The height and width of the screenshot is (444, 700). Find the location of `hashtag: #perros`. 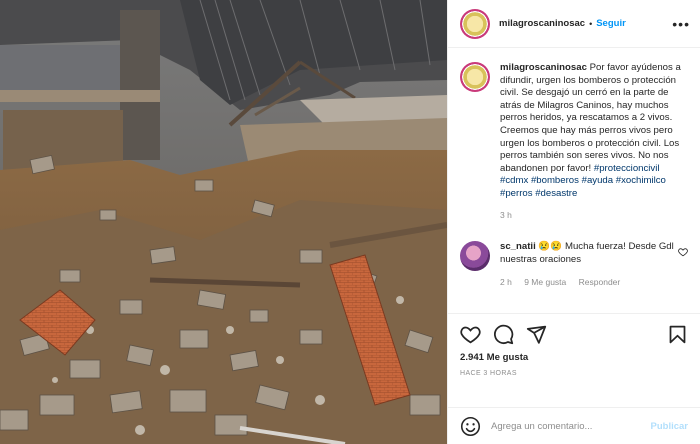

hashtag: #perros is located at coordinates (516, 193).